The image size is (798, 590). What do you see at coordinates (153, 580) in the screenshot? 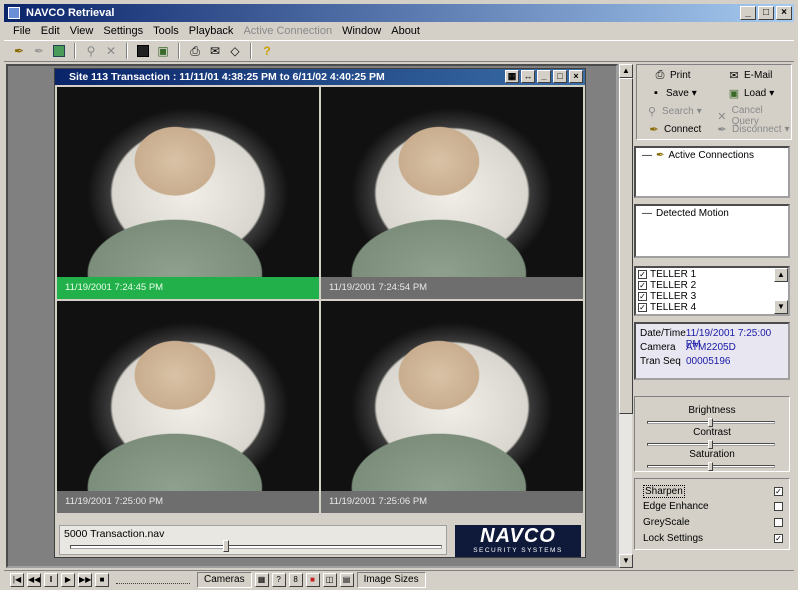
I see `speed-slider` at bounding box center [153, 580].